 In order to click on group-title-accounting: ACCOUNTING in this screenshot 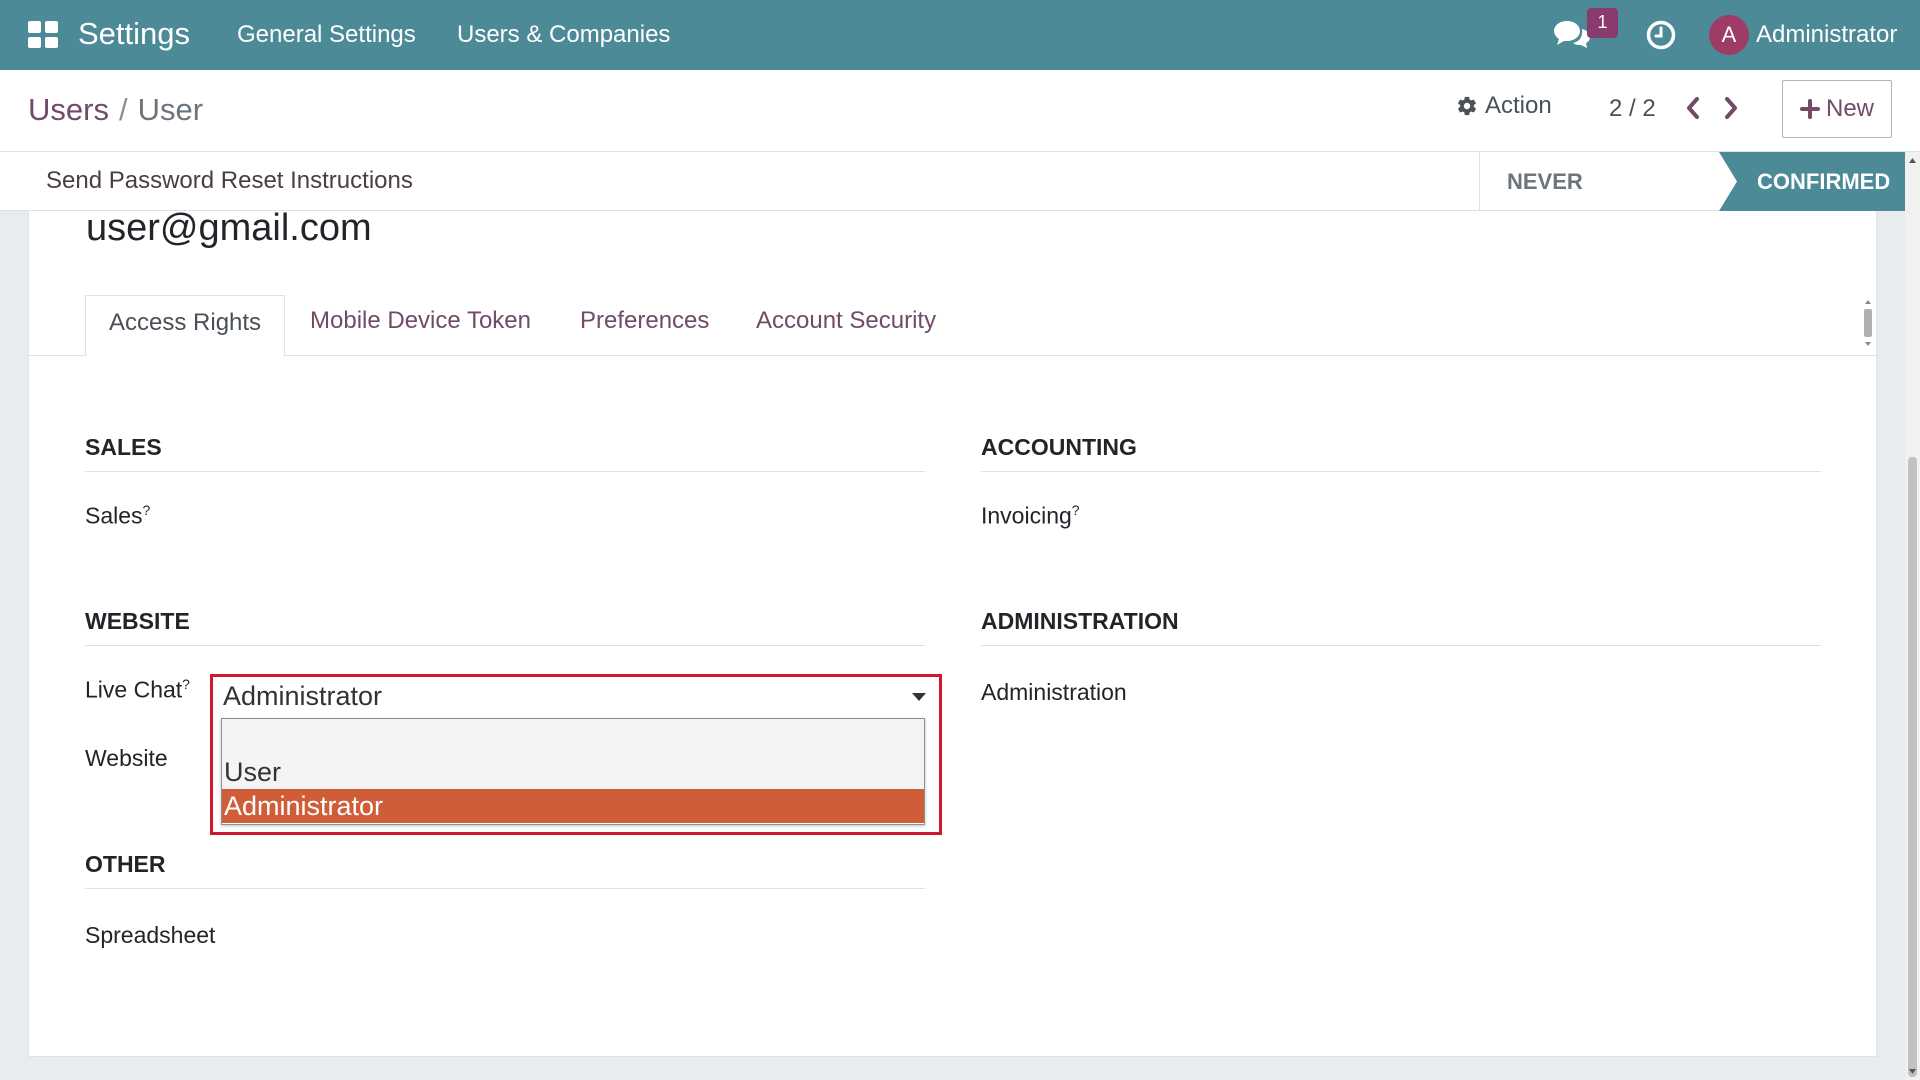, I will do `click(1401, 453)`.